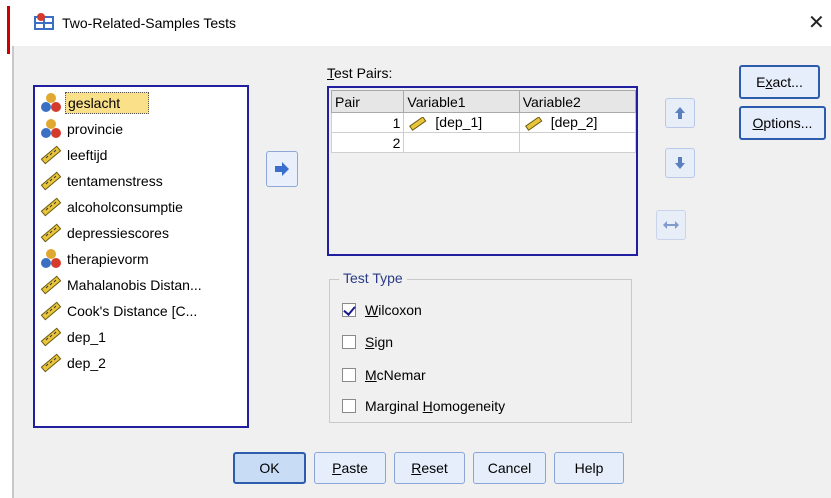 This screenshot has height=498, width=831. I want to click on pair-variable2-cell, so click(577, 142).